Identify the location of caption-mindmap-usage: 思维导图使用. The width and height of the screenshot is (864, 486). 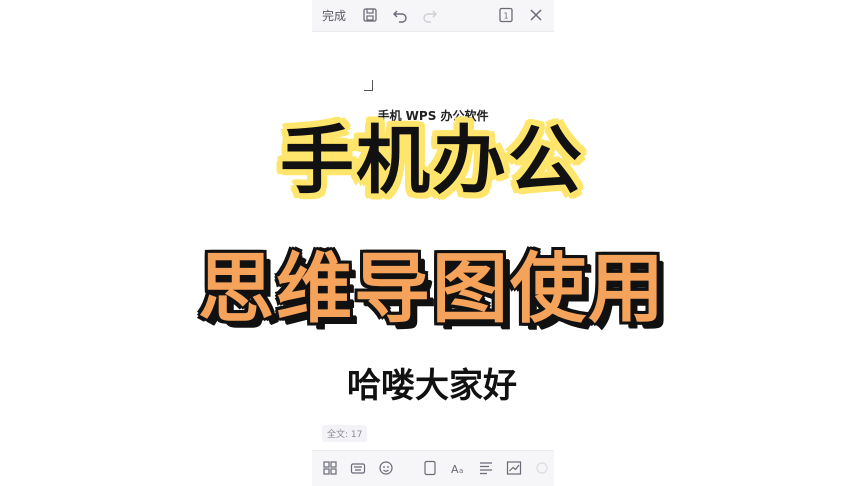
(432, 288).